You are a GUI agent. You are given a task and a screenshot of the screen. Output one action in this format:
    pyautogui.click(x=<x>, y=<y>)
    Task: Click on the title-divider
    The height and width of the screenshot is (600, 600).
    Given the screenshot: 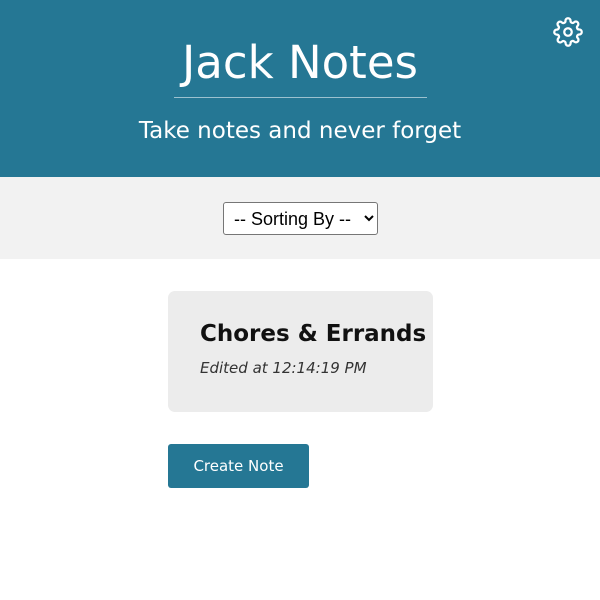 What is the action you would take?
    pyautogui.click(x=300, y=97)
    